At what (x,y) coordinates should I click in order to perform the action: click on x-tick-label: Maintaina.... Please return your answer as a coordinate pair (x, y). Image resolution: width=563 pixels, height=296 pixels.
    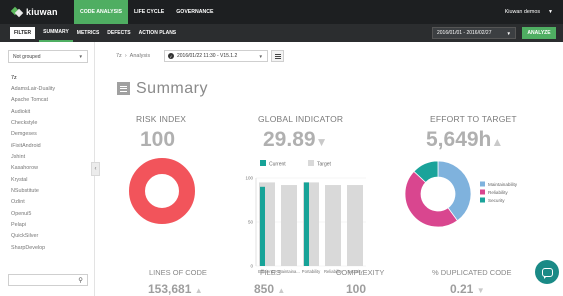
    Looking at the image, I should click on (289, 271).